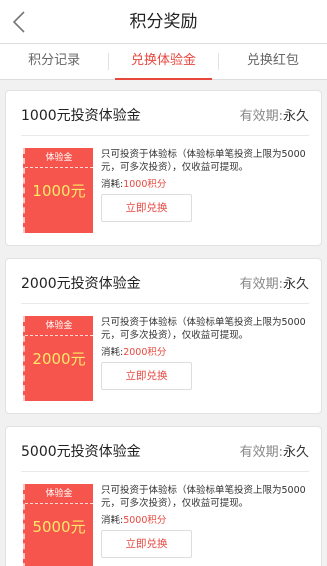 This screenshot has width=327, height=566. I want to click on cost: 消耗:2000积分, so click(133, 351).